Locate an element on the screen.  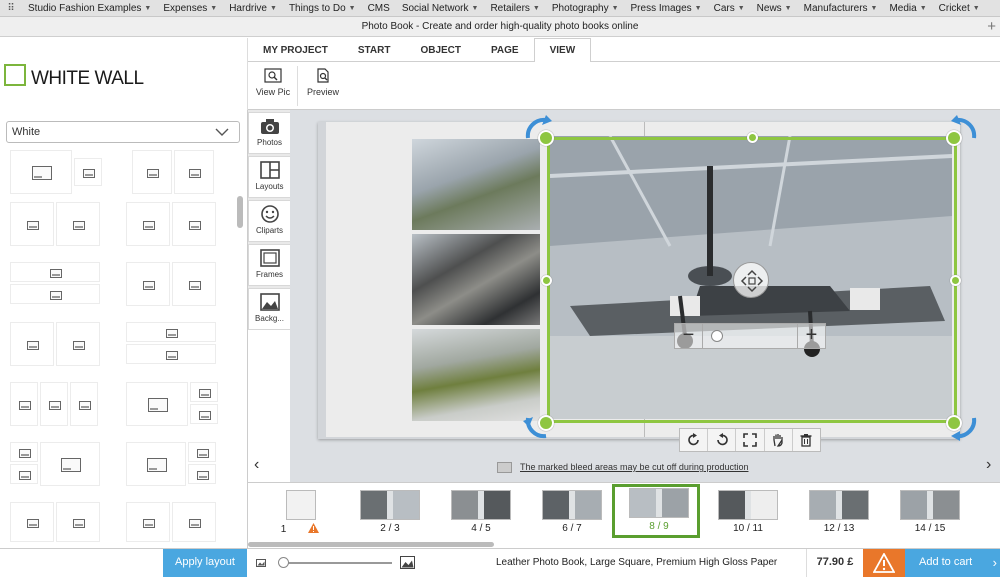
pan-arrows-icon is located at coordinates (752, 281).